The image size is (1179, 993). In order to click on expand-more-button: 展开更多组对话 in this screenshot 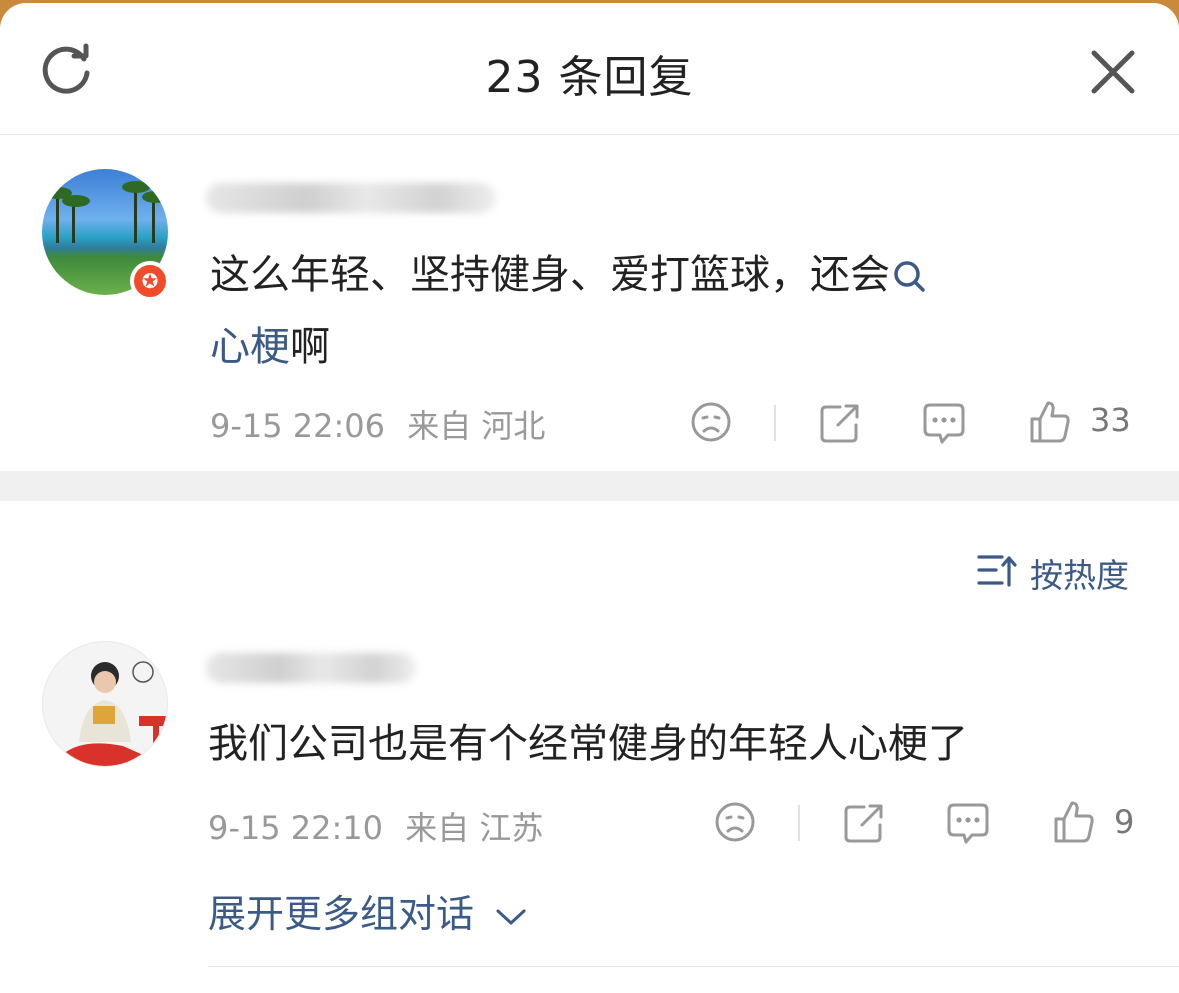, I will do `click(368, 910)`.